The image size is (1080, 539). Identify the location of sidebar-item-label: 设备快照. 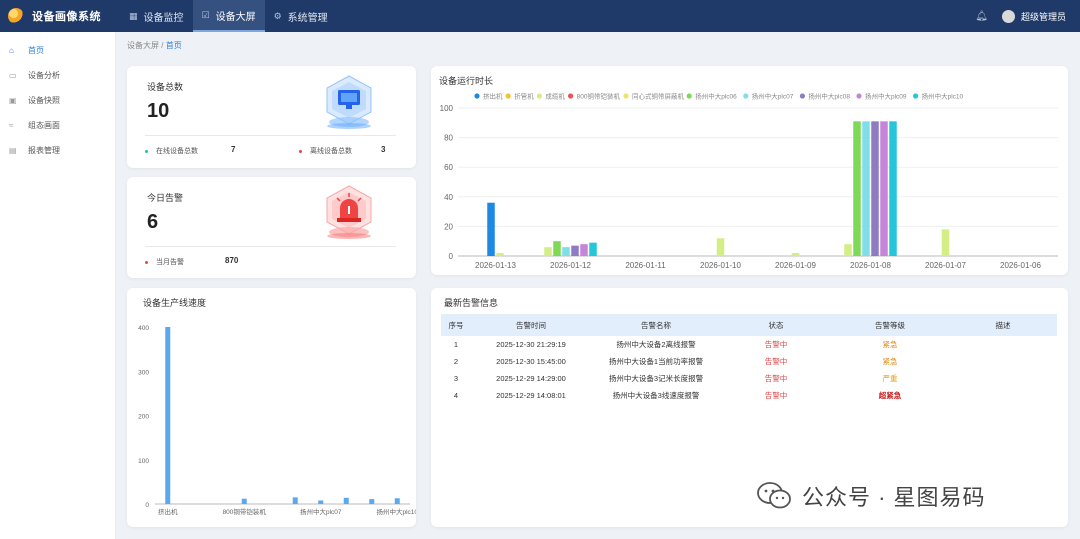
(44, 100).